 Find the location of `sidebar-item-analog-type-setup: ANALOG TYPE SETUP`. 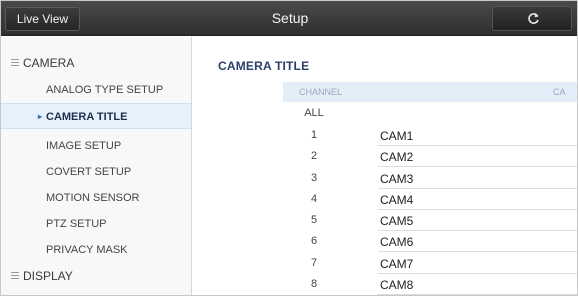

sidebar-item-analog-type-setup: ANALOG TYPE SETUP is located at coordinates (96, 90).